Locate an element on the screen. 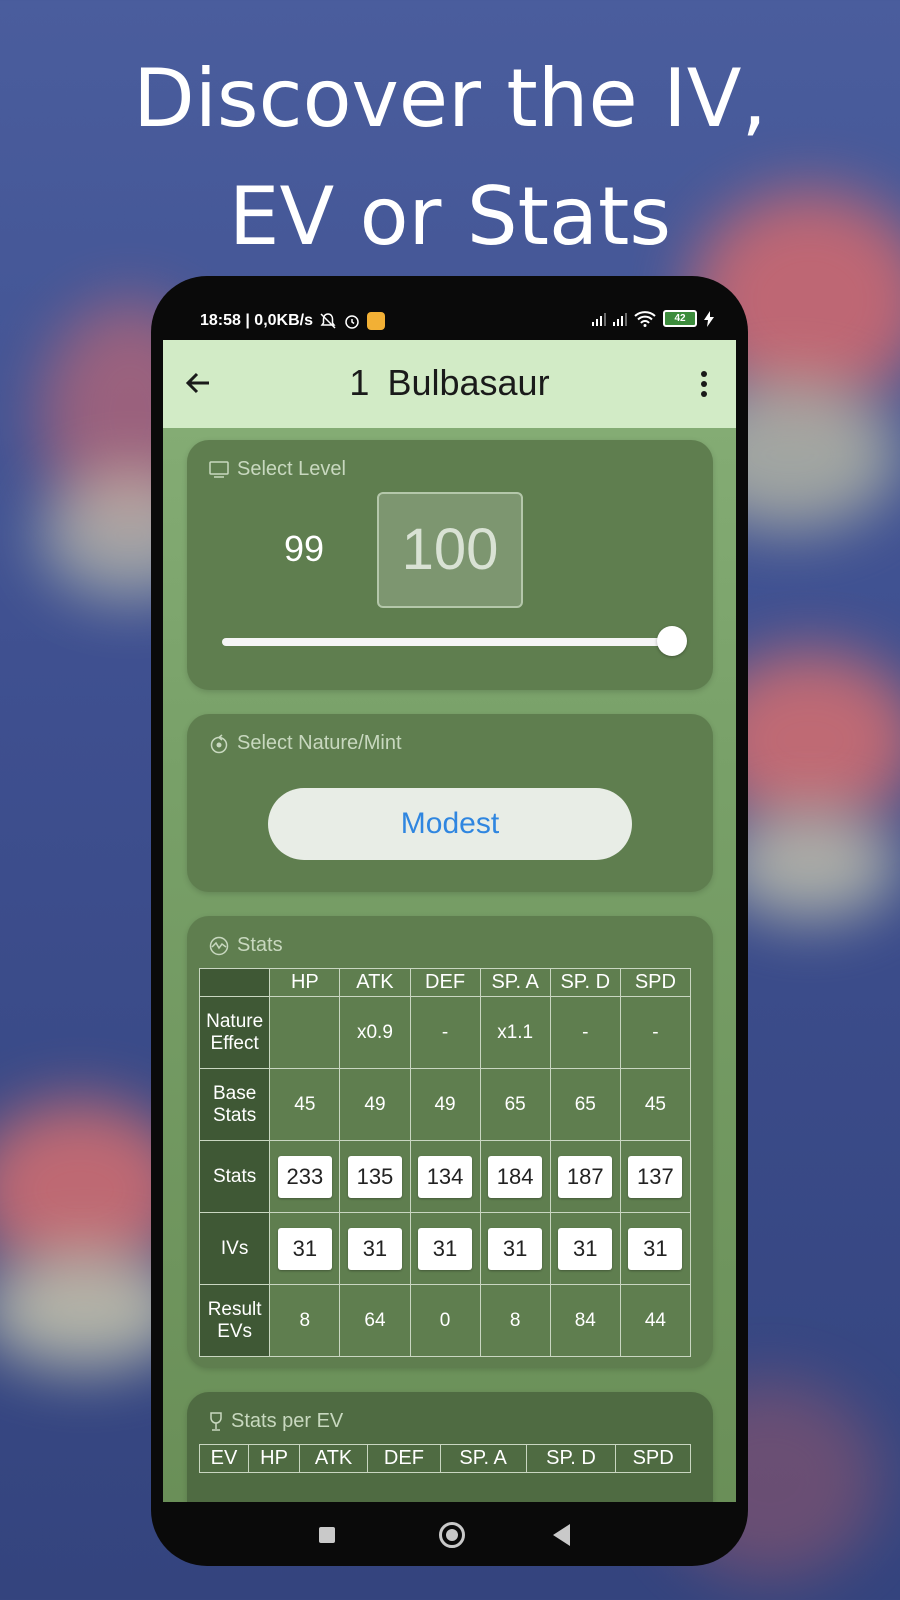 The image size is (900, 1600). nature-card: Select Nature/Mint Modest is located at coordinates (450, 803).